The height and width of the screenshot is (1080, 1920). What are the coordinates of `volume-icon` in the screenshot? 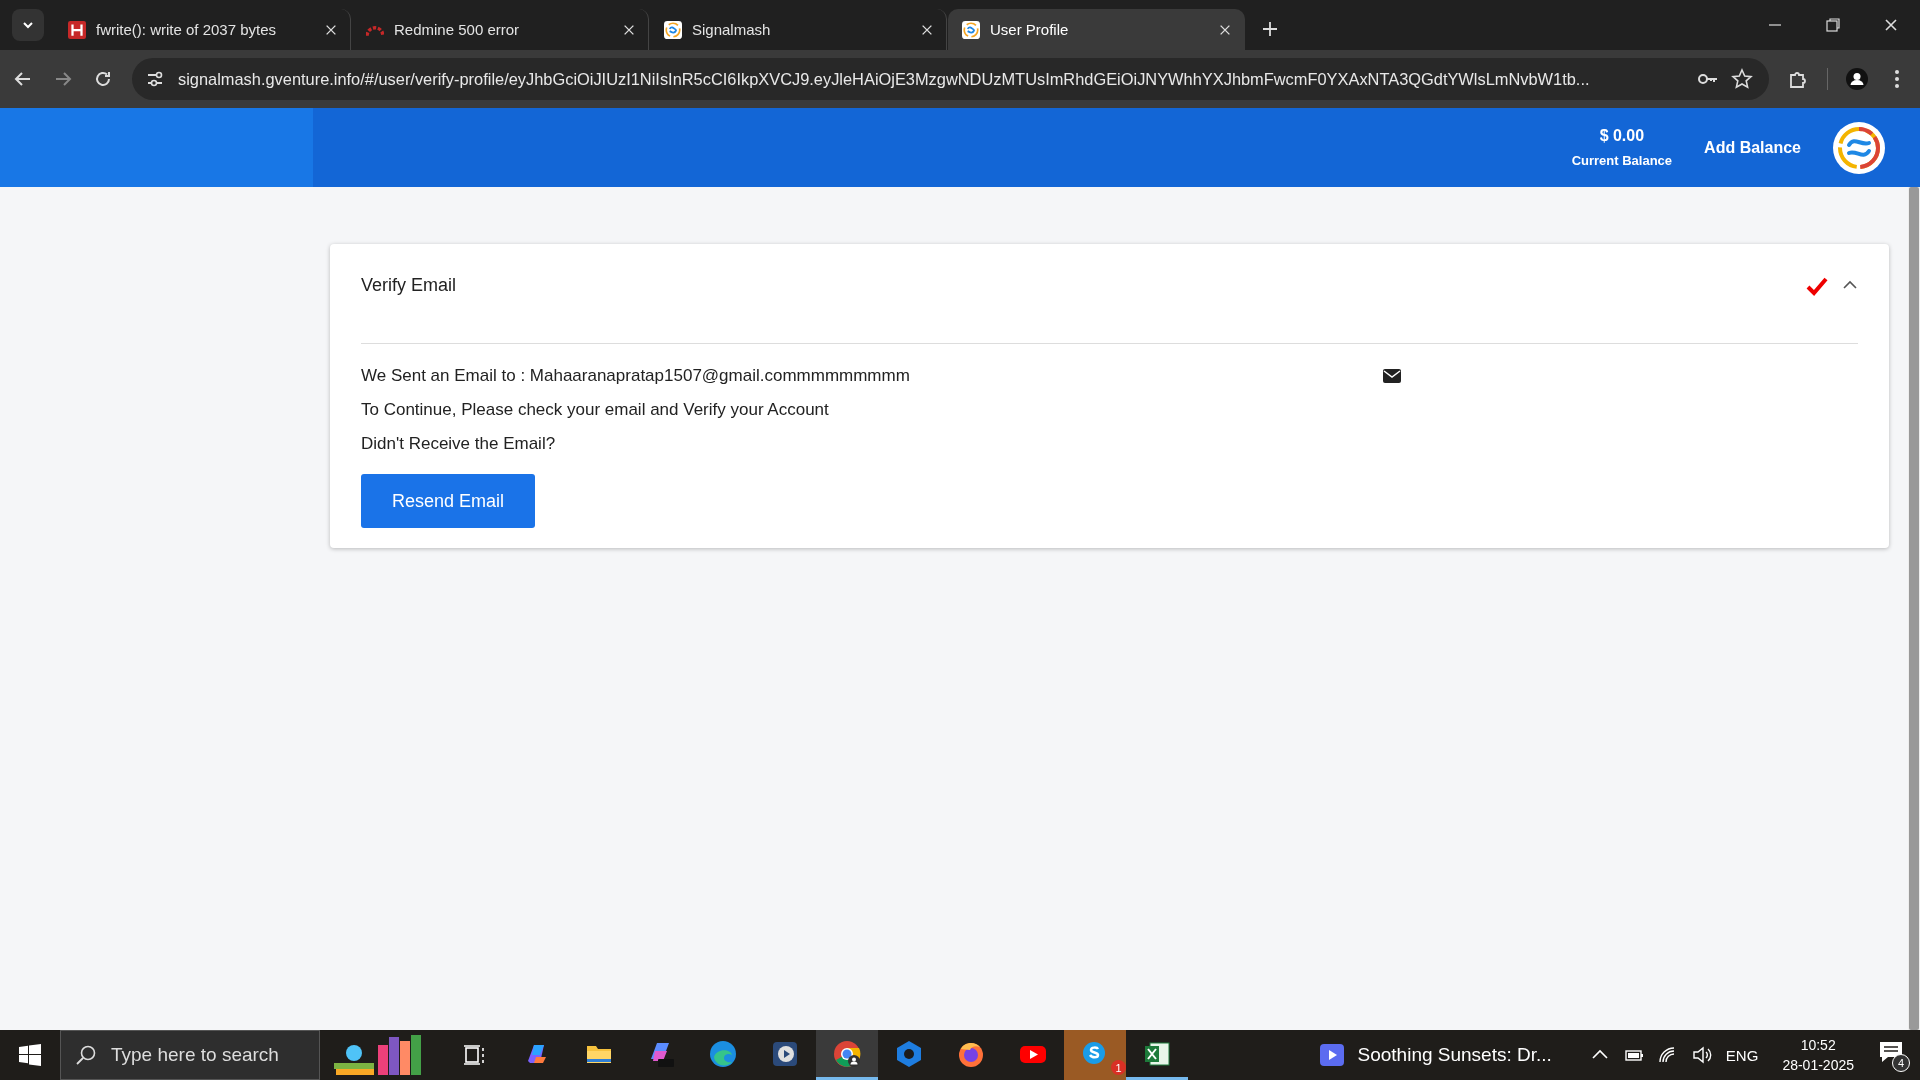 It's located at (1701, 1055).